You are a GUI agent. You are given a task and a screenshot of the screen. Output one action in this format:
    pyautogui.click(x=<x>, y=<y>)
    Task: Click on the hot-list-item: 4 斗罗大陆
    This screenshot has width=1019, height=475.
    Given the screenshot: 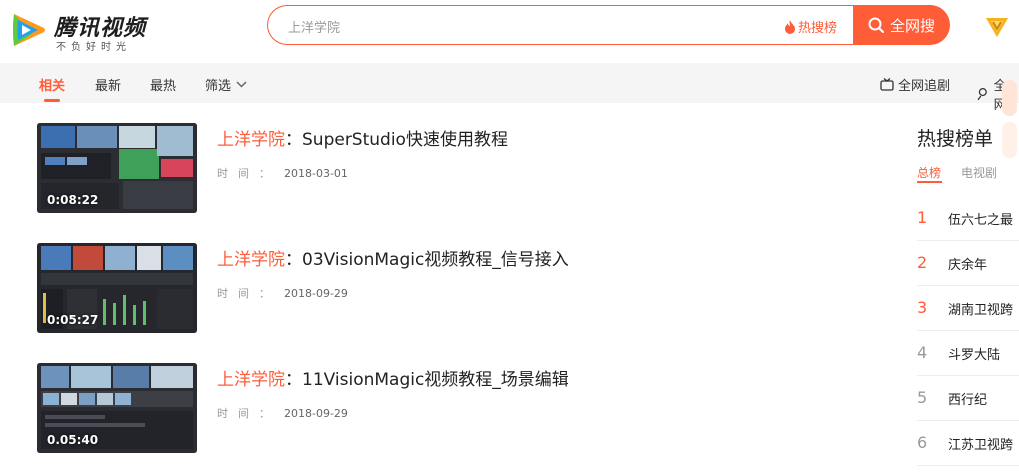 What is the action you would take?
    pyautogui.click(x=968, y=353)
    